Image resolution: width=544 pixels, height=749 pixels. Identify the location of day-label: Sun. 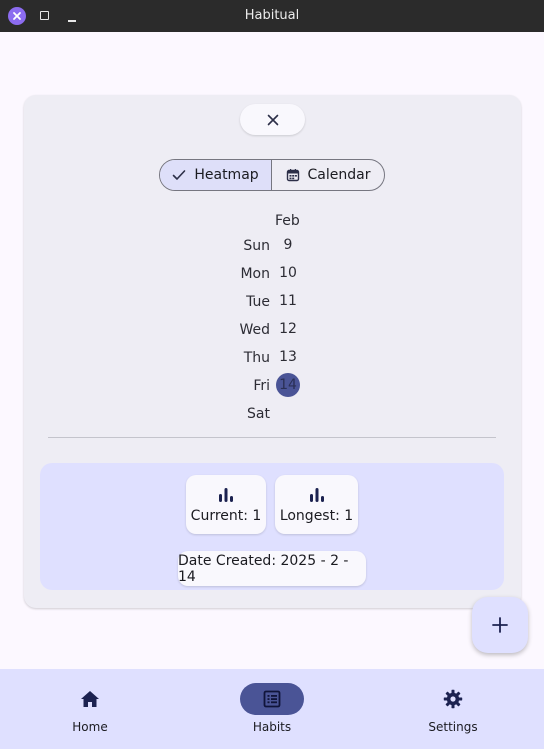
(256, 246).